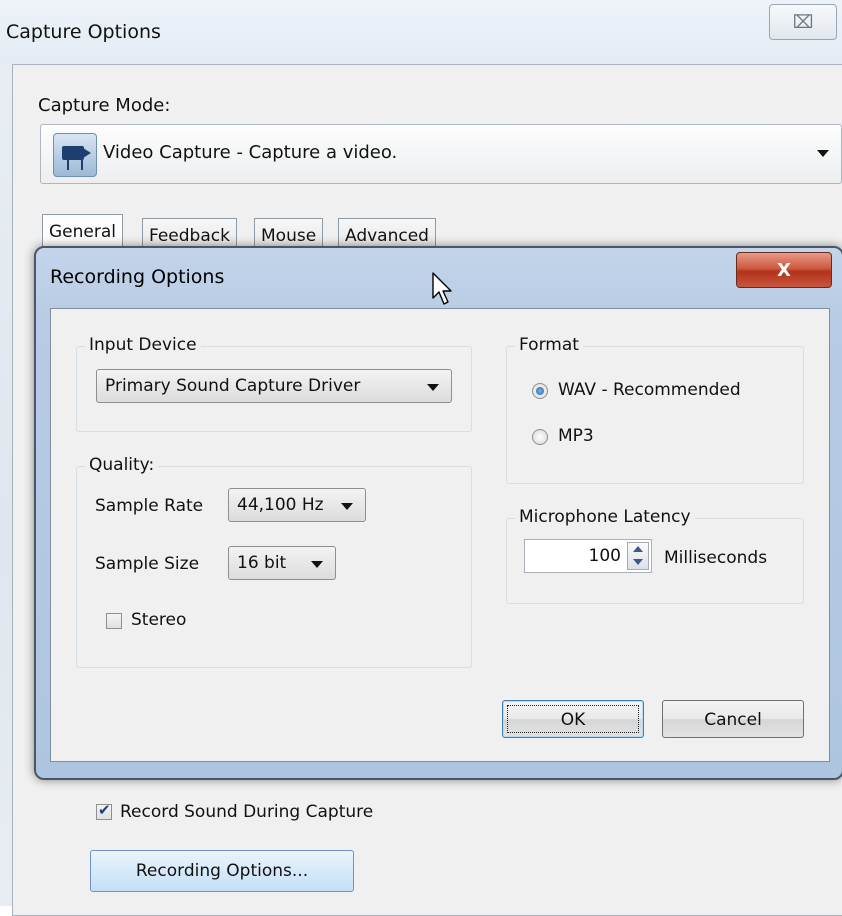 The image size is (842, 916). What do you see at coordinates (114, 621) in the screenshot?
I see `stereo-checkbox` at bounding box center [114, 621].